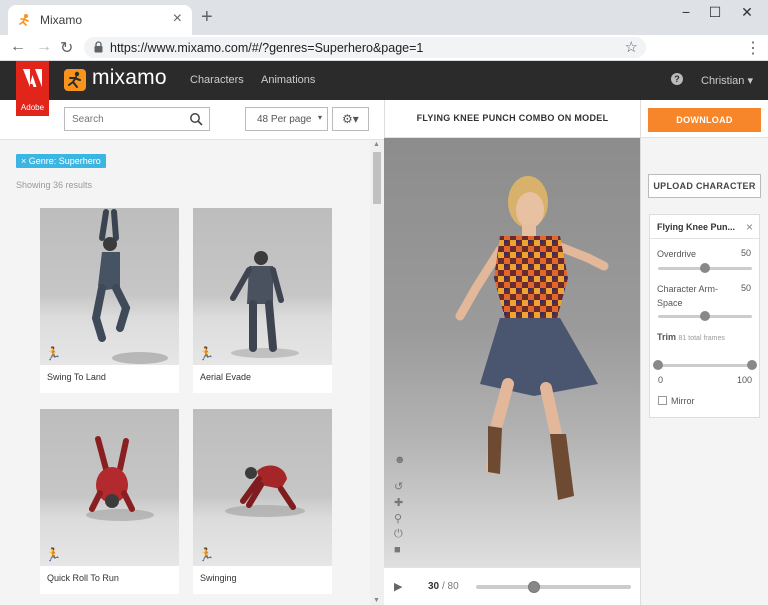 This screenshot has height=605, width=768. I want to click on trim-start-handle, so click(658, 365).